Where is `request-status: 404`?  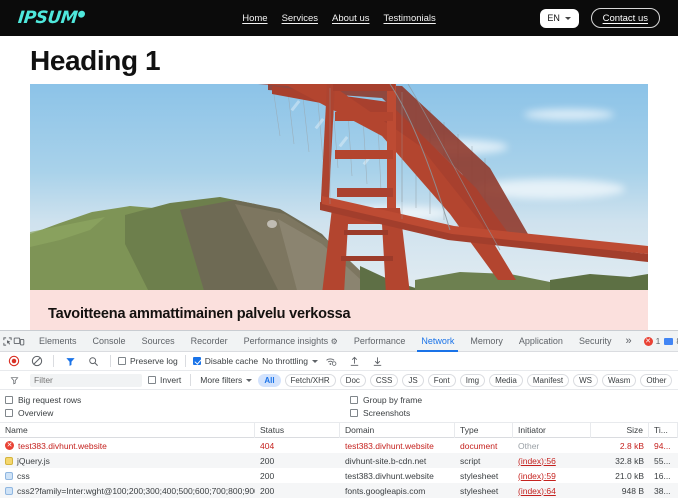 request-status: 404 is located at coordinates (267, 445).